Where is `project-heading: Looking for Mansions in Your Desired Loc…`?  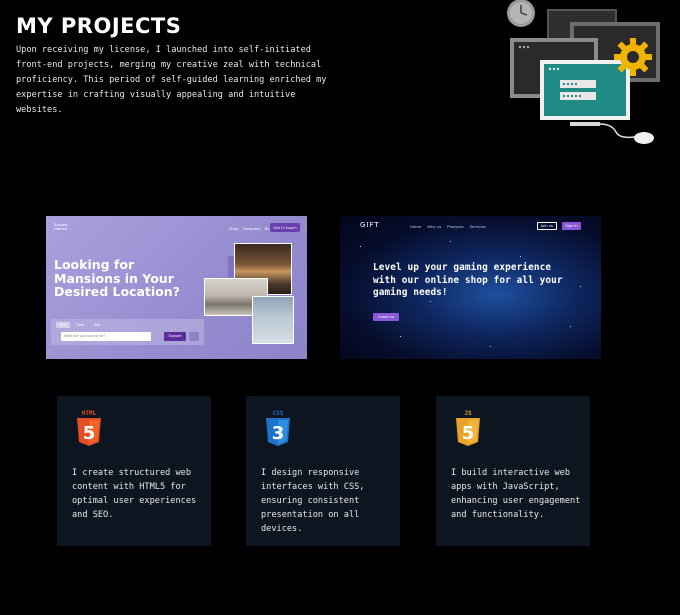 project-heading: Looking for Mansions in Your Desired Loc… is located at coordinates (117, 278).